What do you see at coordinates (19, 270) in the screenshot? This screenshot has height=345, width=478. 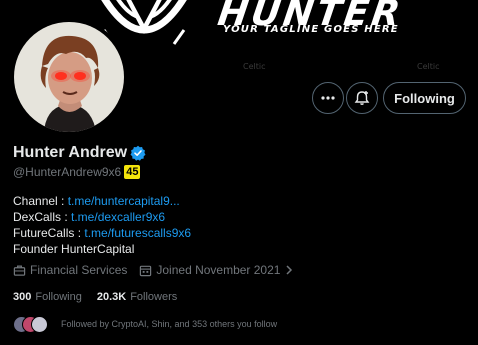 I see `briefcase-icon` at bounding box center [19, 270].